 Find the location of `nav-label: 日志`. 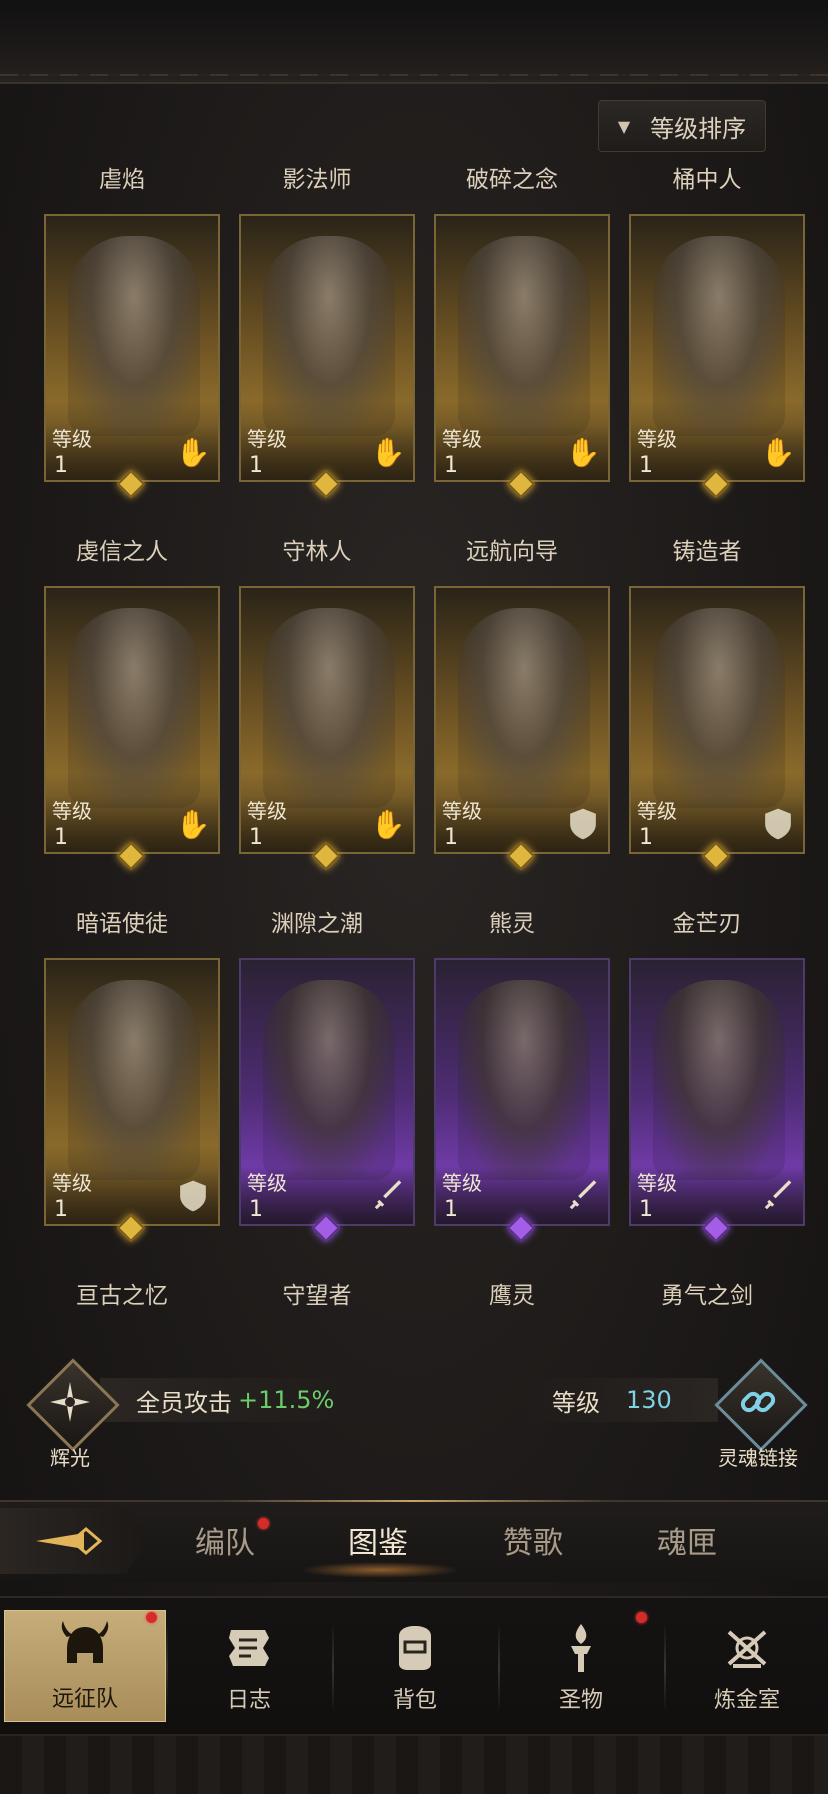

nav-label: 日志 is located at coordinates (248, 1700).